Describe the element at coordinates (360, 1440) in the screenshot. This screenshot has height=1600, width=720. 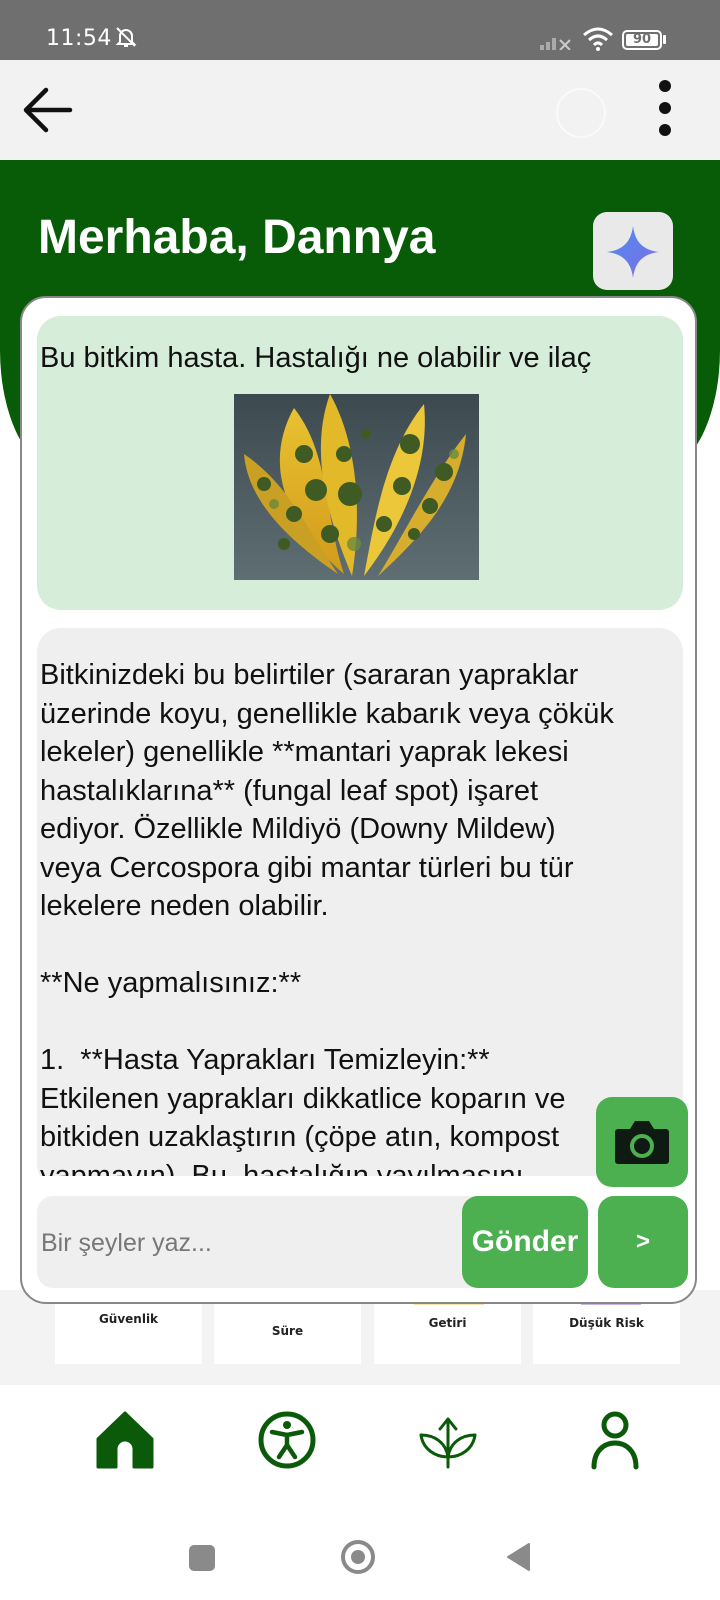
I see `bottom-navigation` at that location.